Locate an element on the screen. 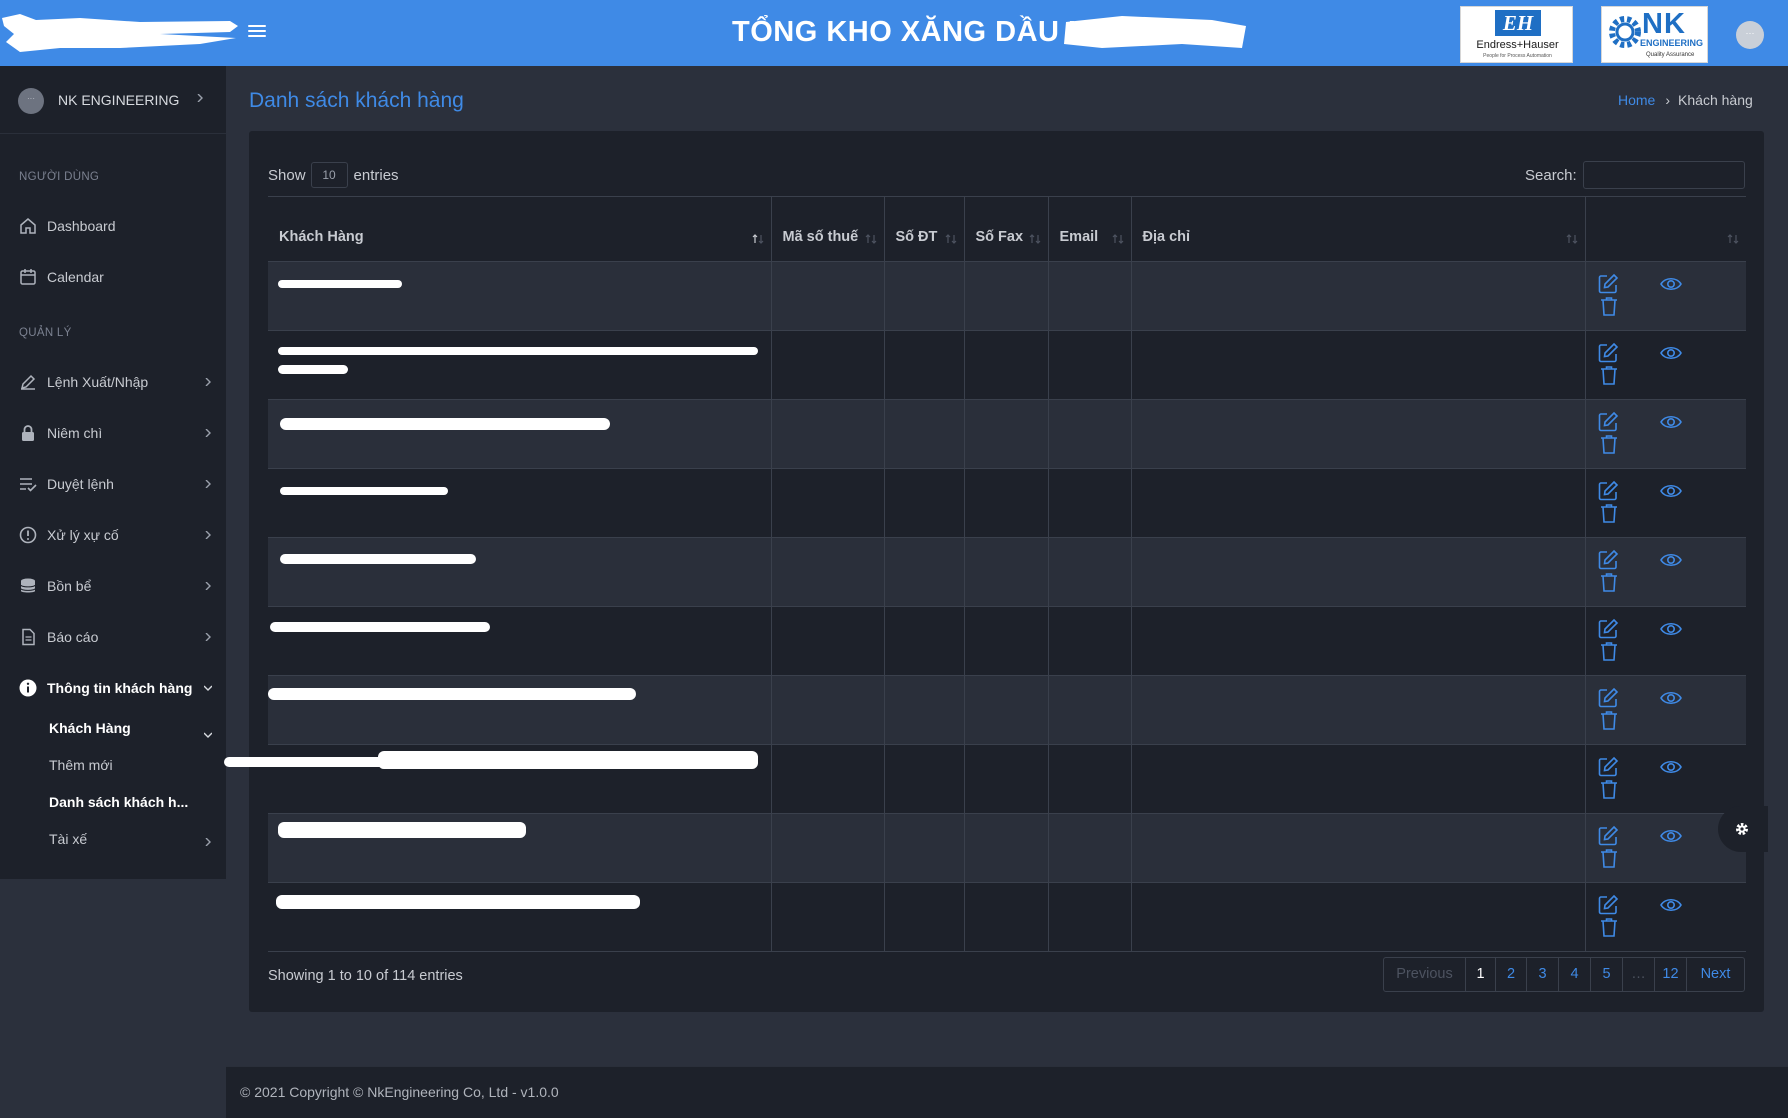 This screenshot has height=1118, width=1788. entries-length-control: Show 10 entries is located at coordinates (333, 175).